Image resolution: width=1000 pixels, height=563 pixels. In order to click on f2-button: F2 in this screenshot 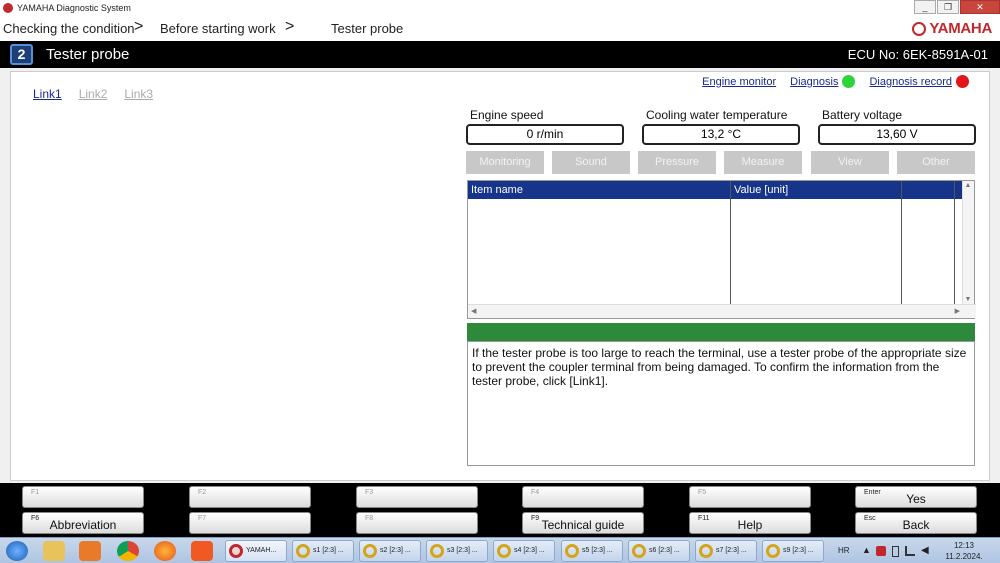, I will do `click(250, 497)`.